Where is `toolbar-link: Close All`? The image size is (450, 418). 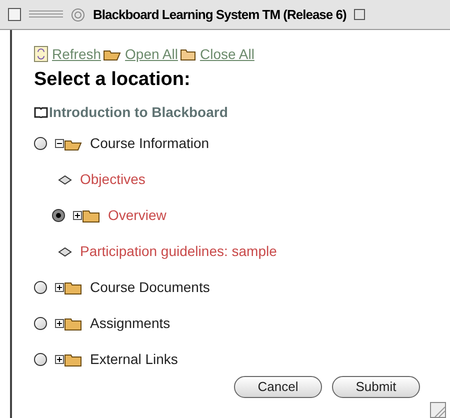 toolbar-link: Close All is located at coordinates (227, 54).